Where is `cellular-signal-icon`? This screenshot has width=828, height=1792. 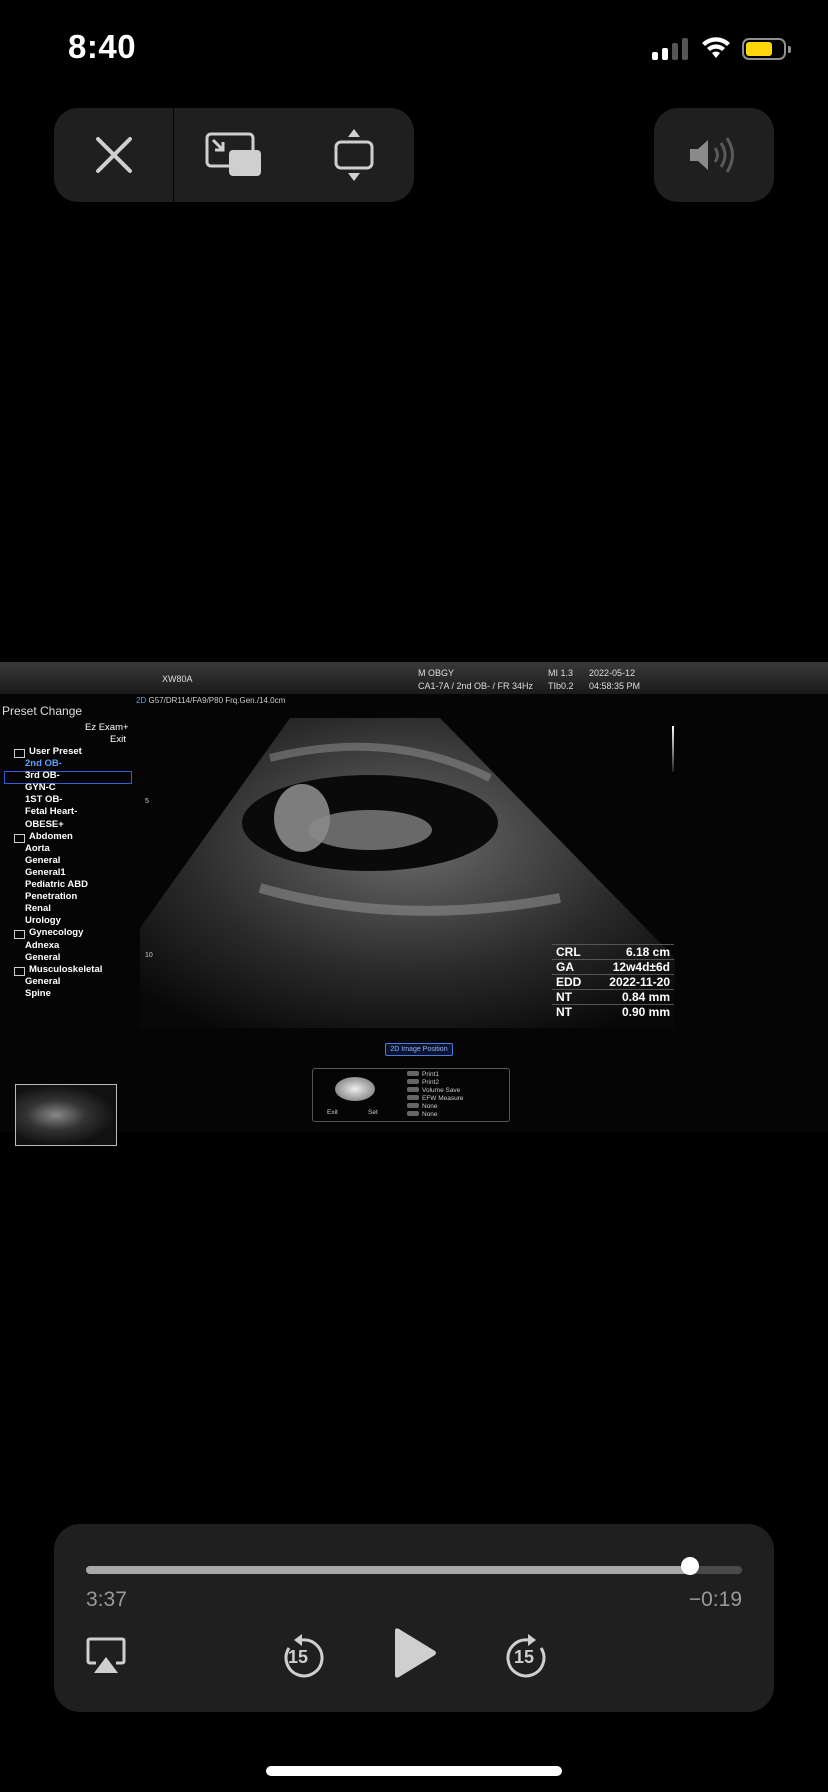 cellular-signal-icon is located at coordinates (670, 49).